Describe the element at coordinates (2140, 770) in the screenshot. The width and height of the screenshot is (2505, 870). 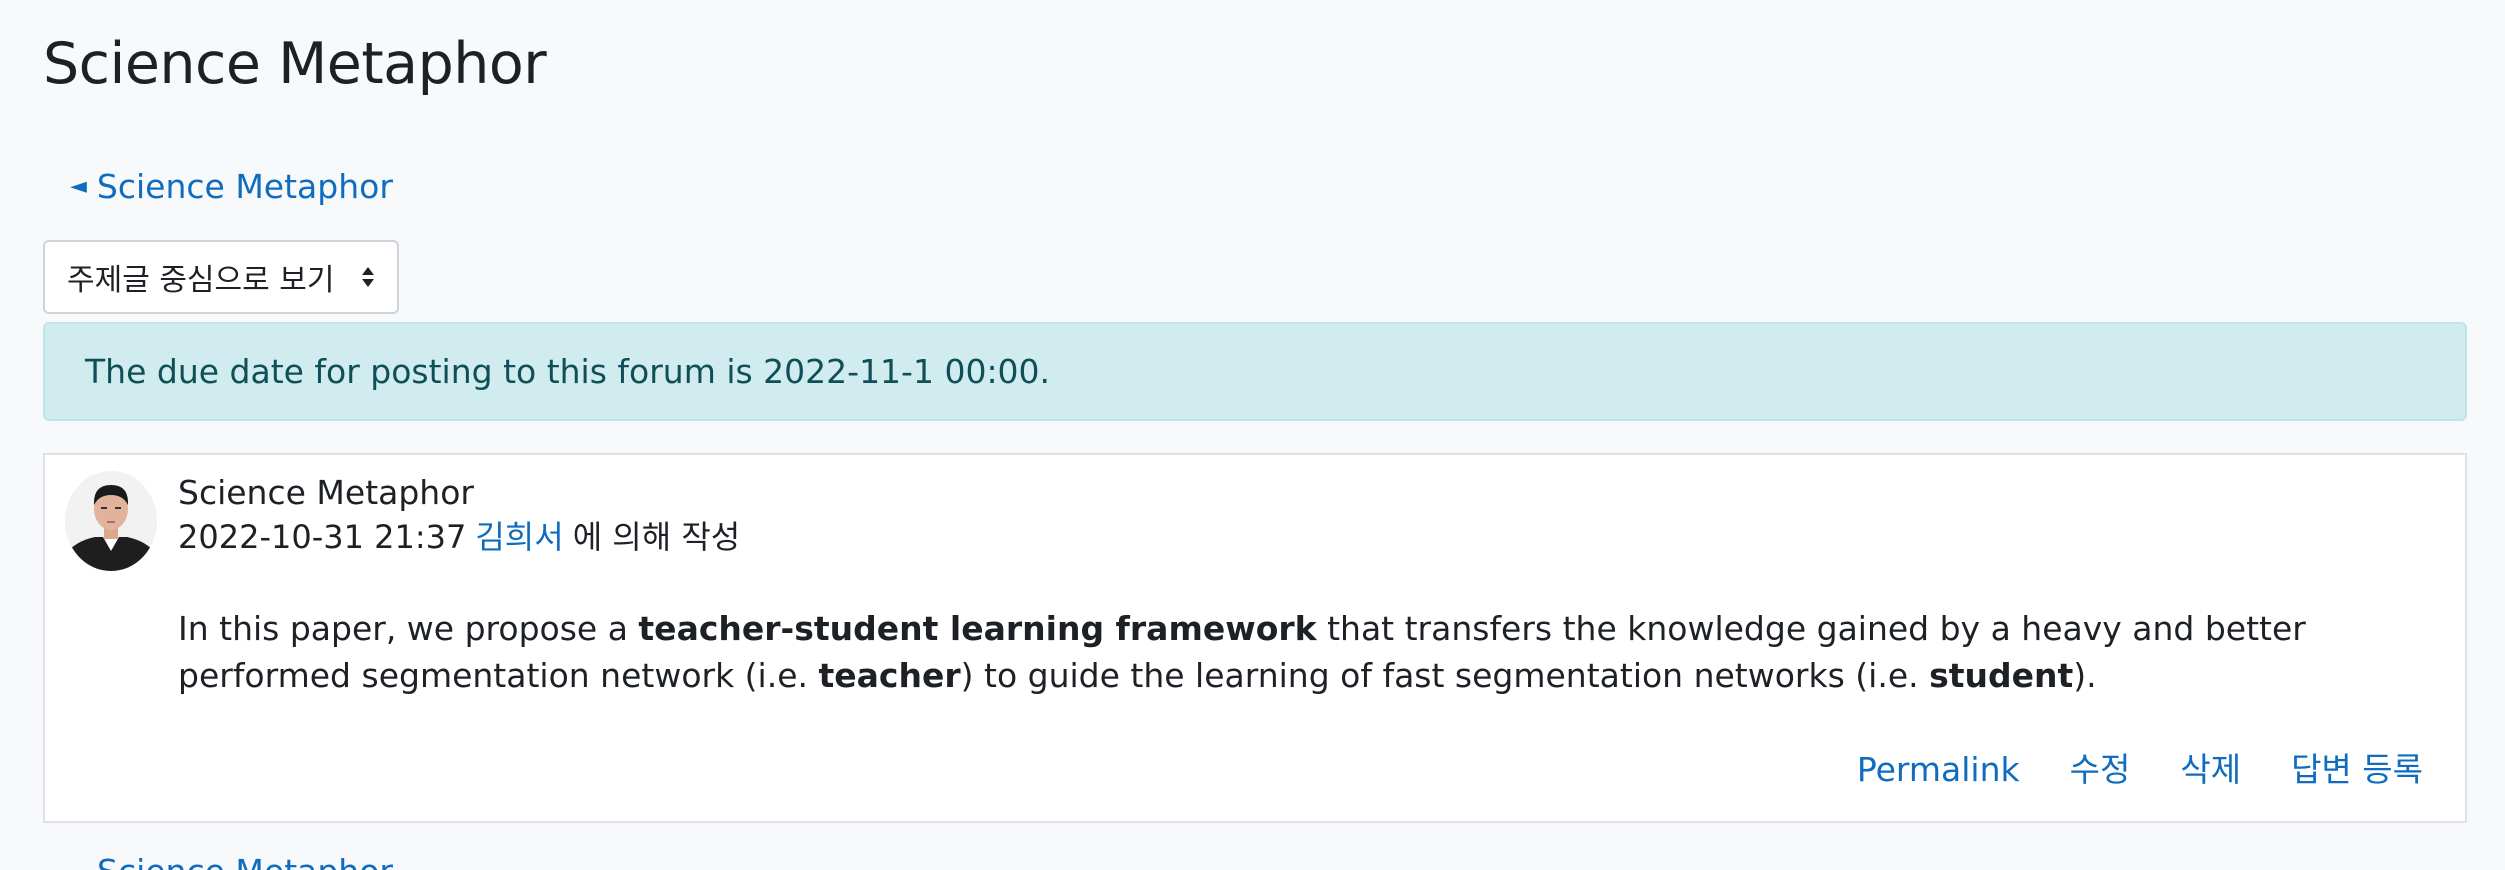
I see `post-actions: Permalink 수정 삭제 답변 등록` at that location.